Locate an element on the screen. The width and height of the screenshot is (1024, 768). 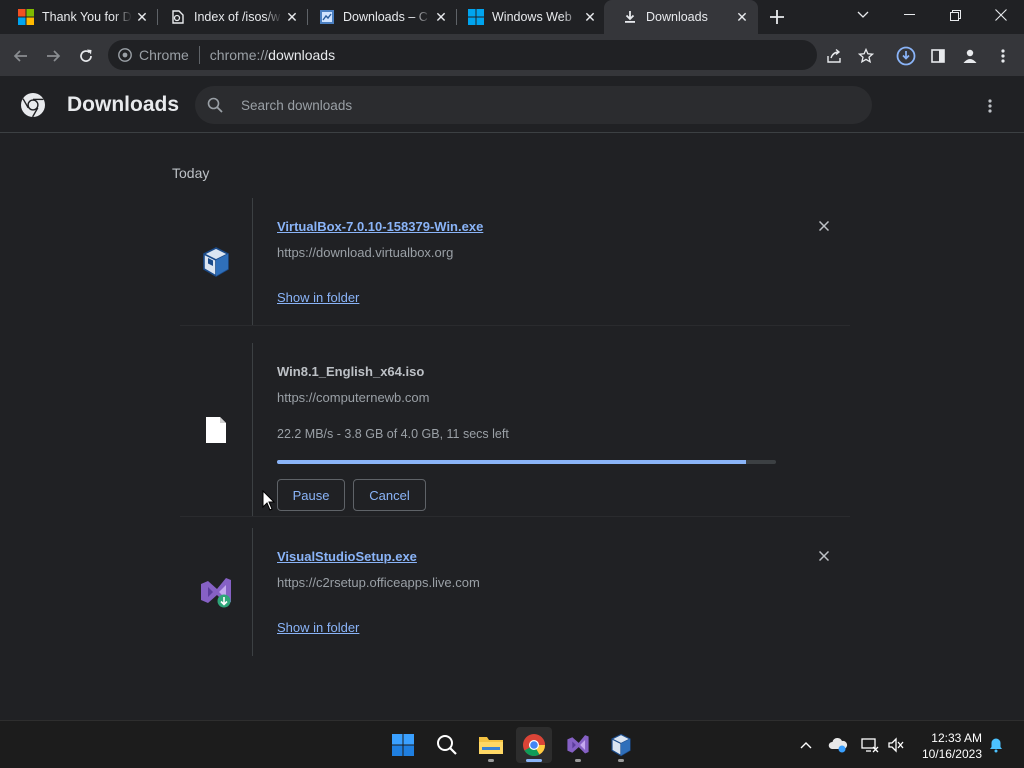
network-tray-button is located at coordinates (870, 745).